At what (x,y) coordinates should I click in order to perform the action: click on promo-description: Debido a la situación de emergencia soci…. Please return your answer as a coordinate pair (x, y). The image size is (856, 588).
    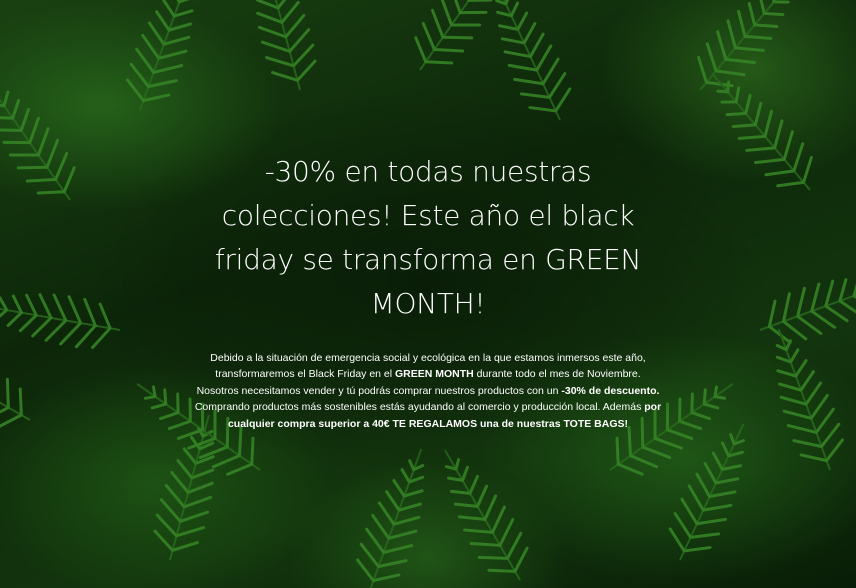
    Looking at the image, I should click on (428, 391).